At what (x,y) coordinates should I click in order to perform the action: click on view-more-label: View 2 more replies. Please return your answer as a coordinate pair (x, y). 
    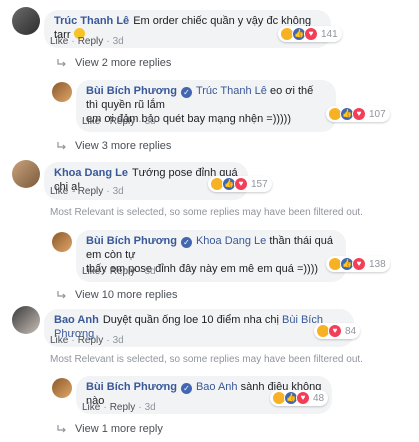
    Looking at the image, I should click on (123, 63).